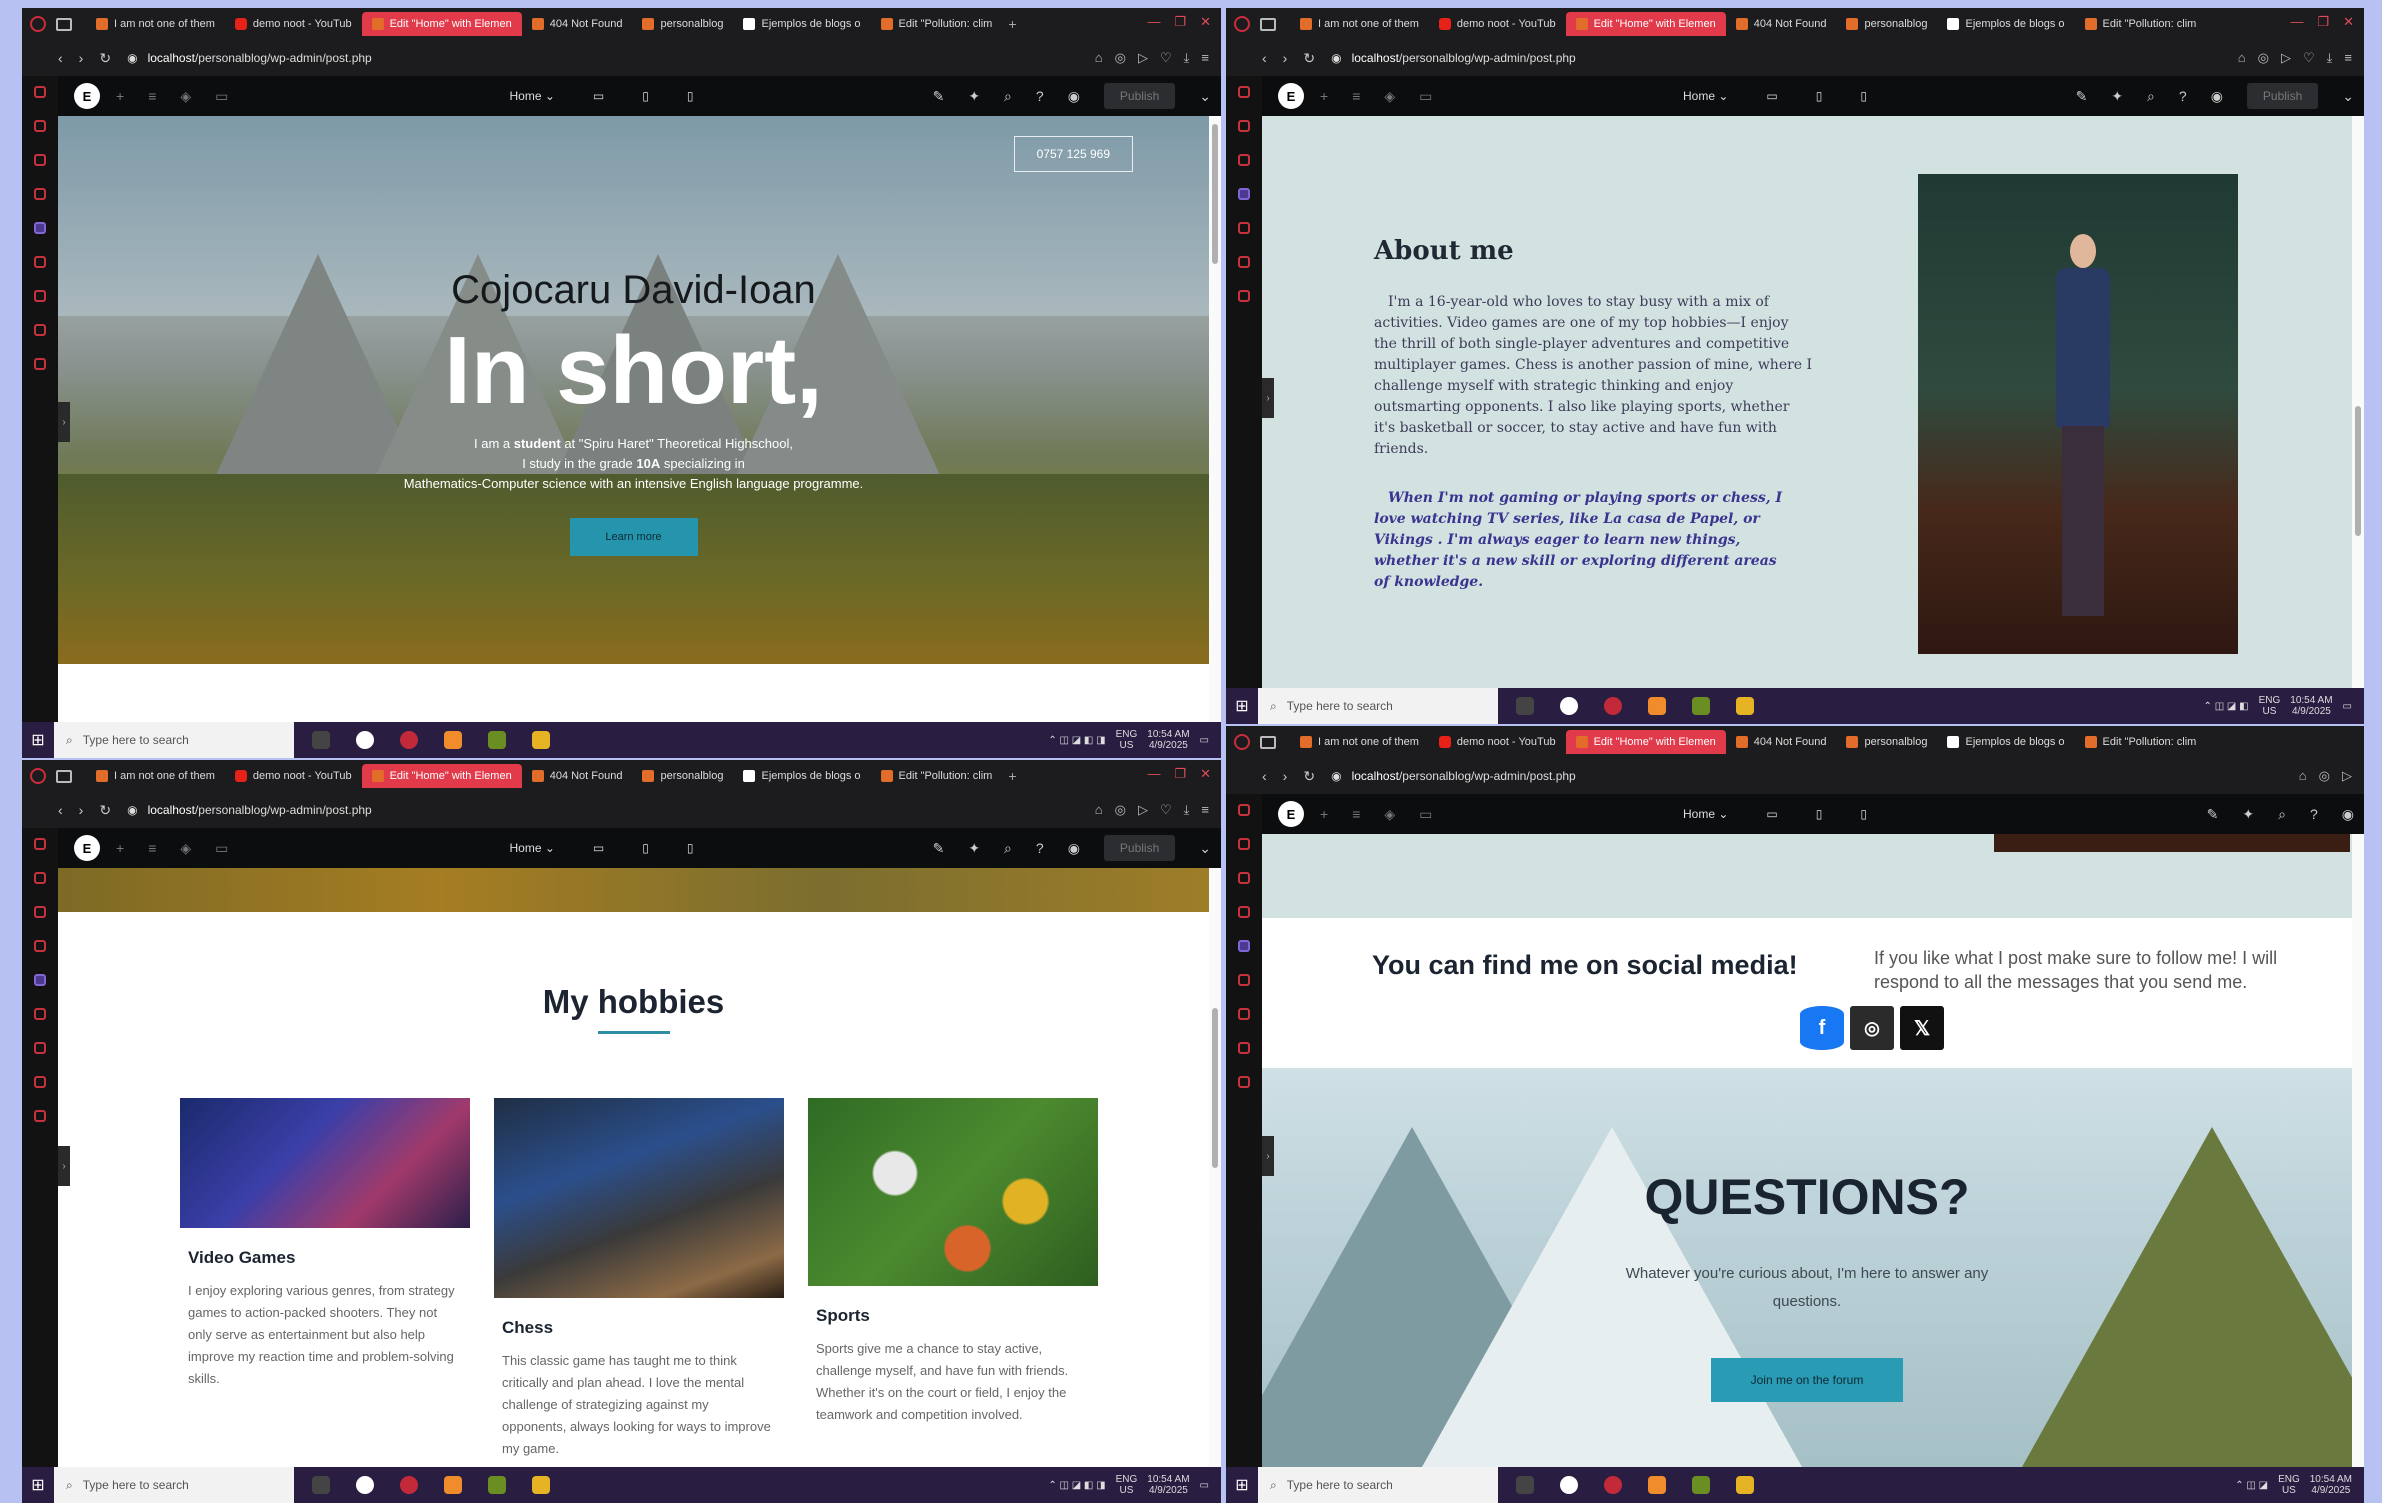  I want to click on menu-icon: ≡, so click(1205, 810).